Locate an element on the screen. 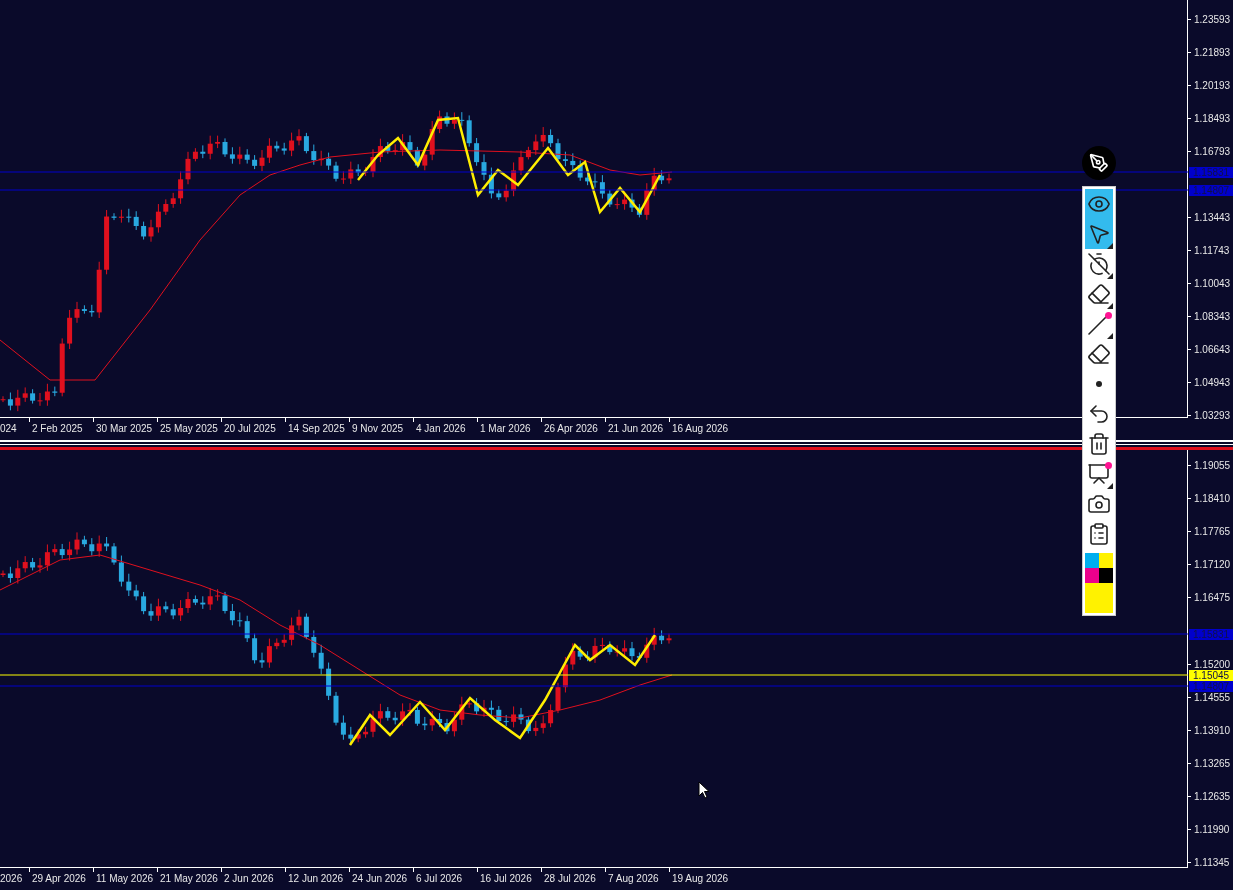 The image size is (1233, 890). date-tick-label: 19 Aug 2026 is located at coordinates (700, 879).